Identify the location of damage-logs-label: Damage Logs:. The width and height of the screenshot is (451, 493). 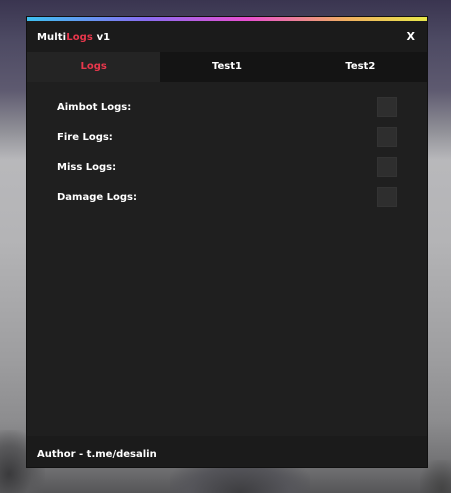
(97, 197).